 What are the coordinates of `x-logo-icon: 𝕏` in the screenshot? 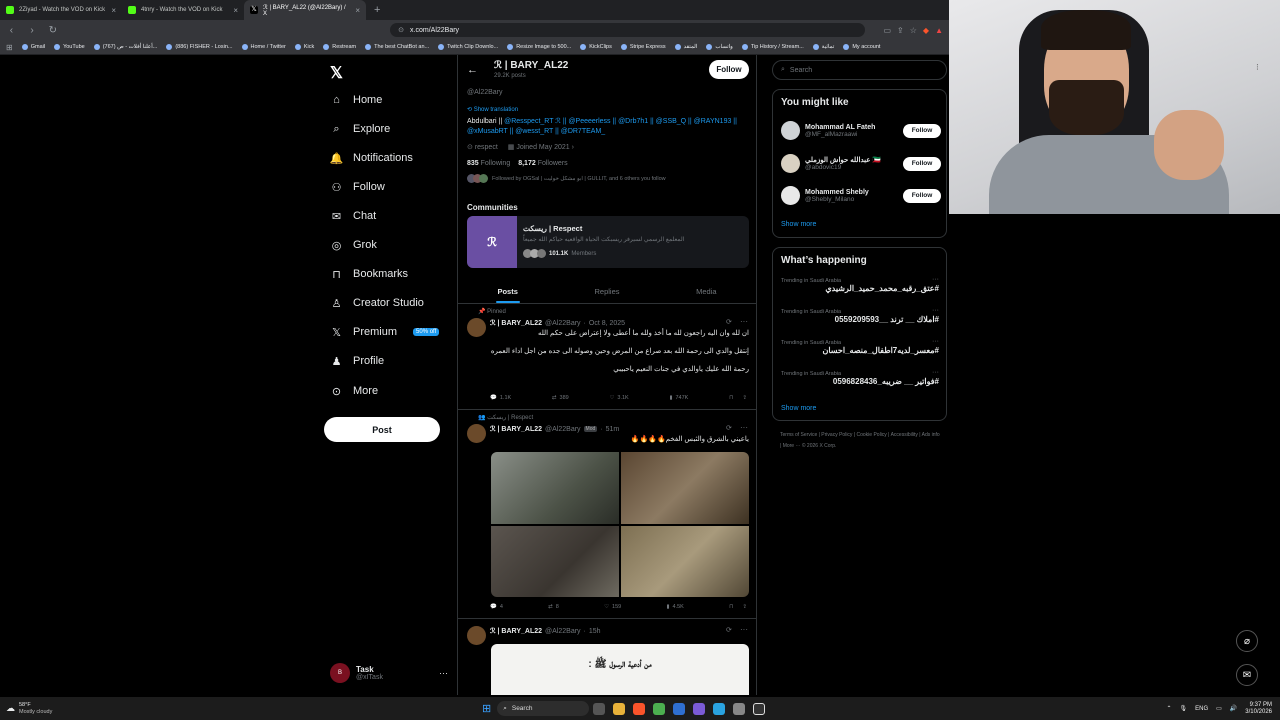 It's located at (336, 73).